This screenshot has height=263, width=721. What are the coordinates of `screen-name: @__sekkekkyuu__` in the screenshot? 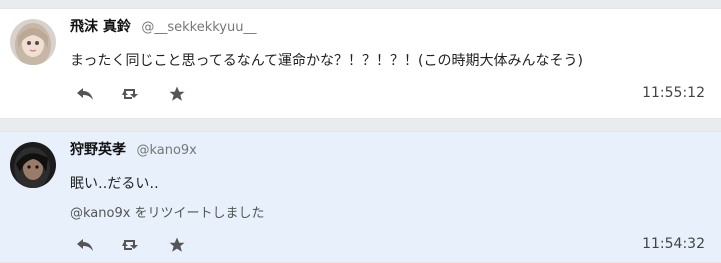 It's located at (198, 27).